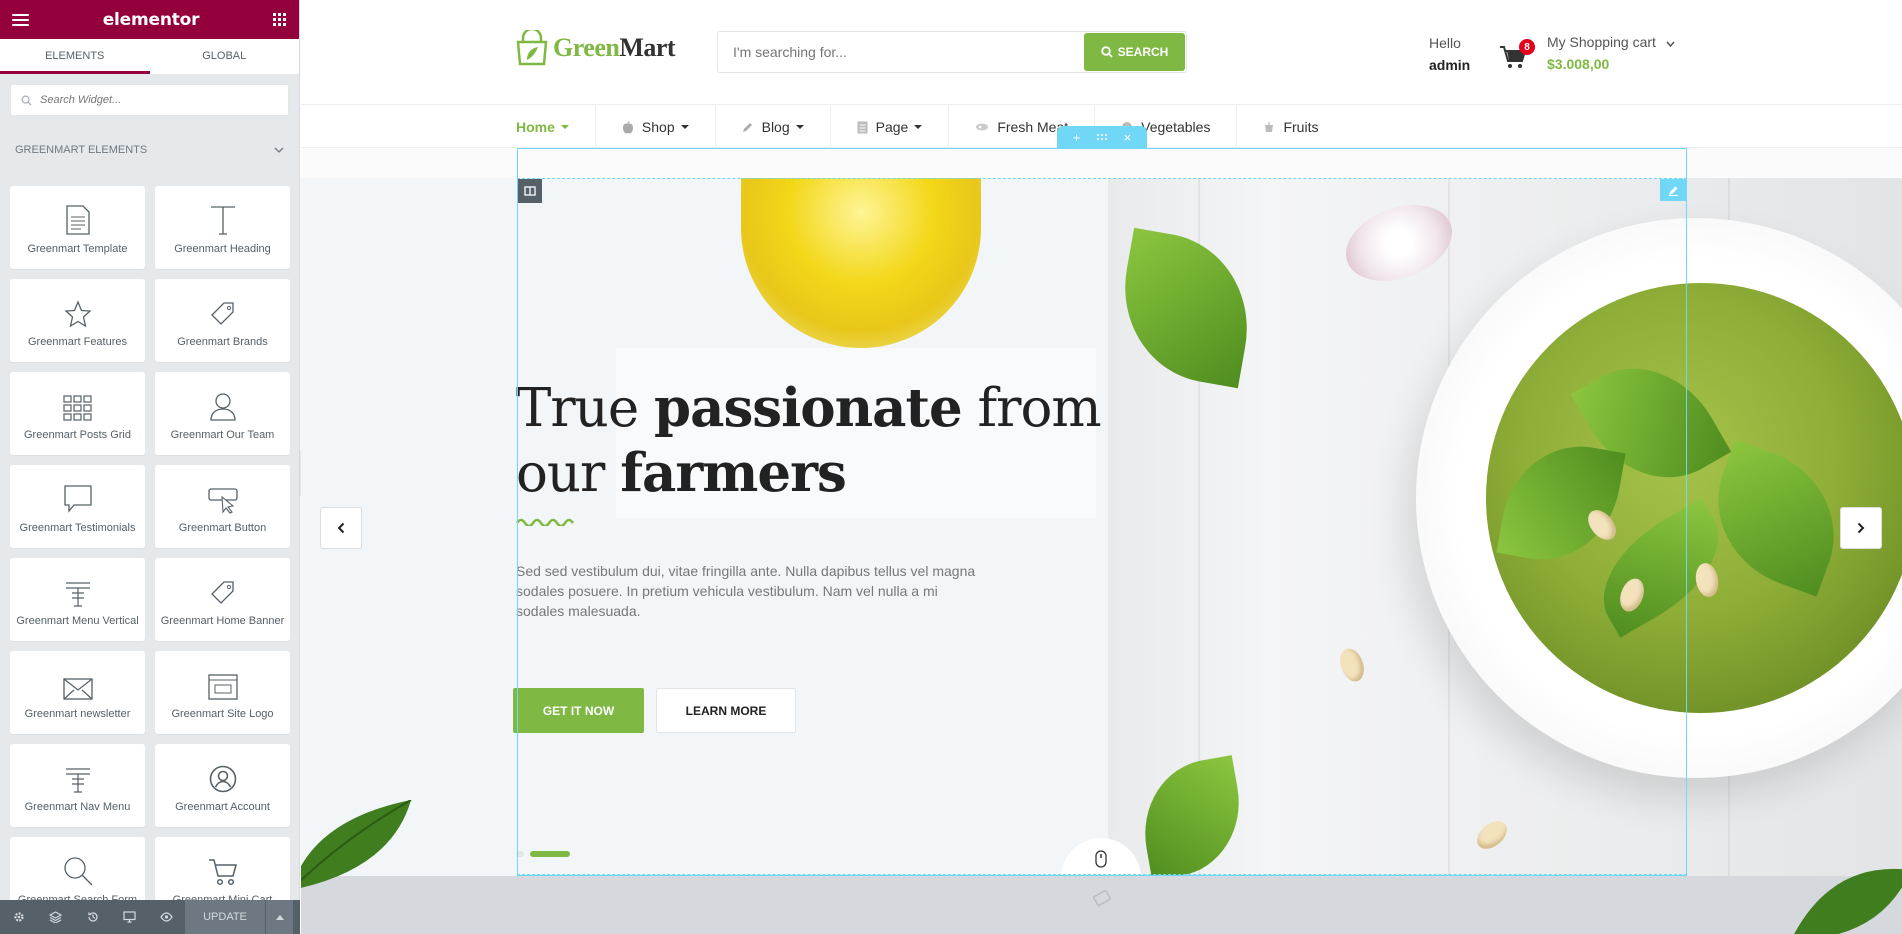  I want to click on responsive-mode-button, so click(129, 917).